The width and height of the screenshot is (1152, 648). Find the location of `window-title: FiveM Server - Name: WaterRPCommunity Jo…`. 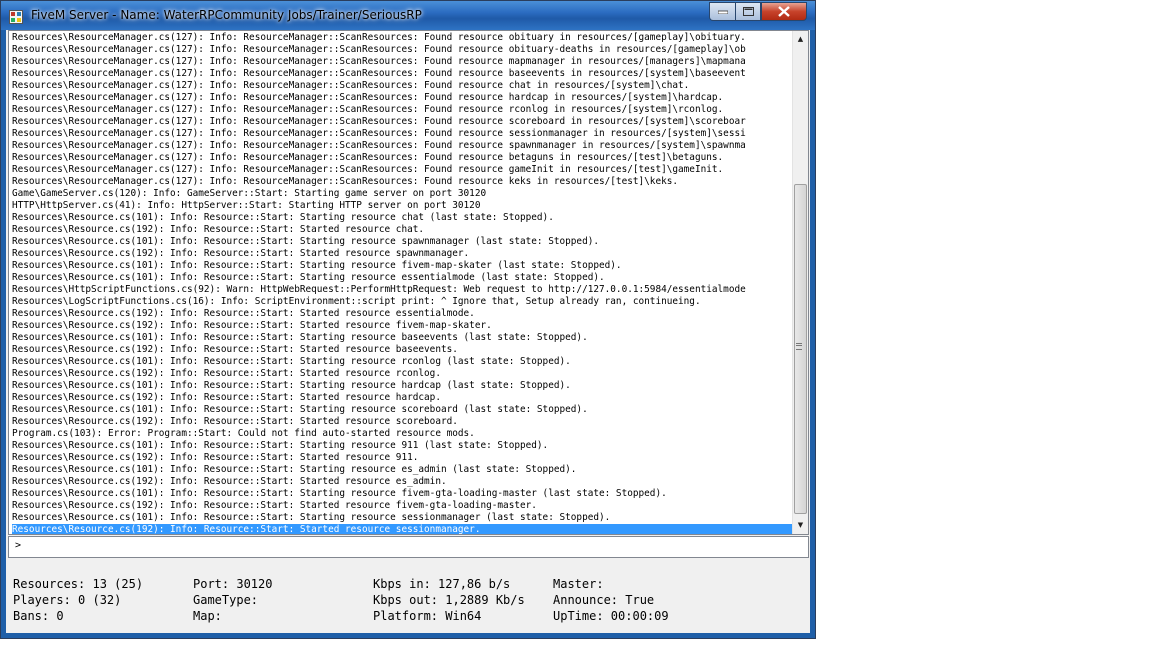

window-title: FiveM Server - Name: WaterRPCommunity Jo… is located at coordinates (226, 15).